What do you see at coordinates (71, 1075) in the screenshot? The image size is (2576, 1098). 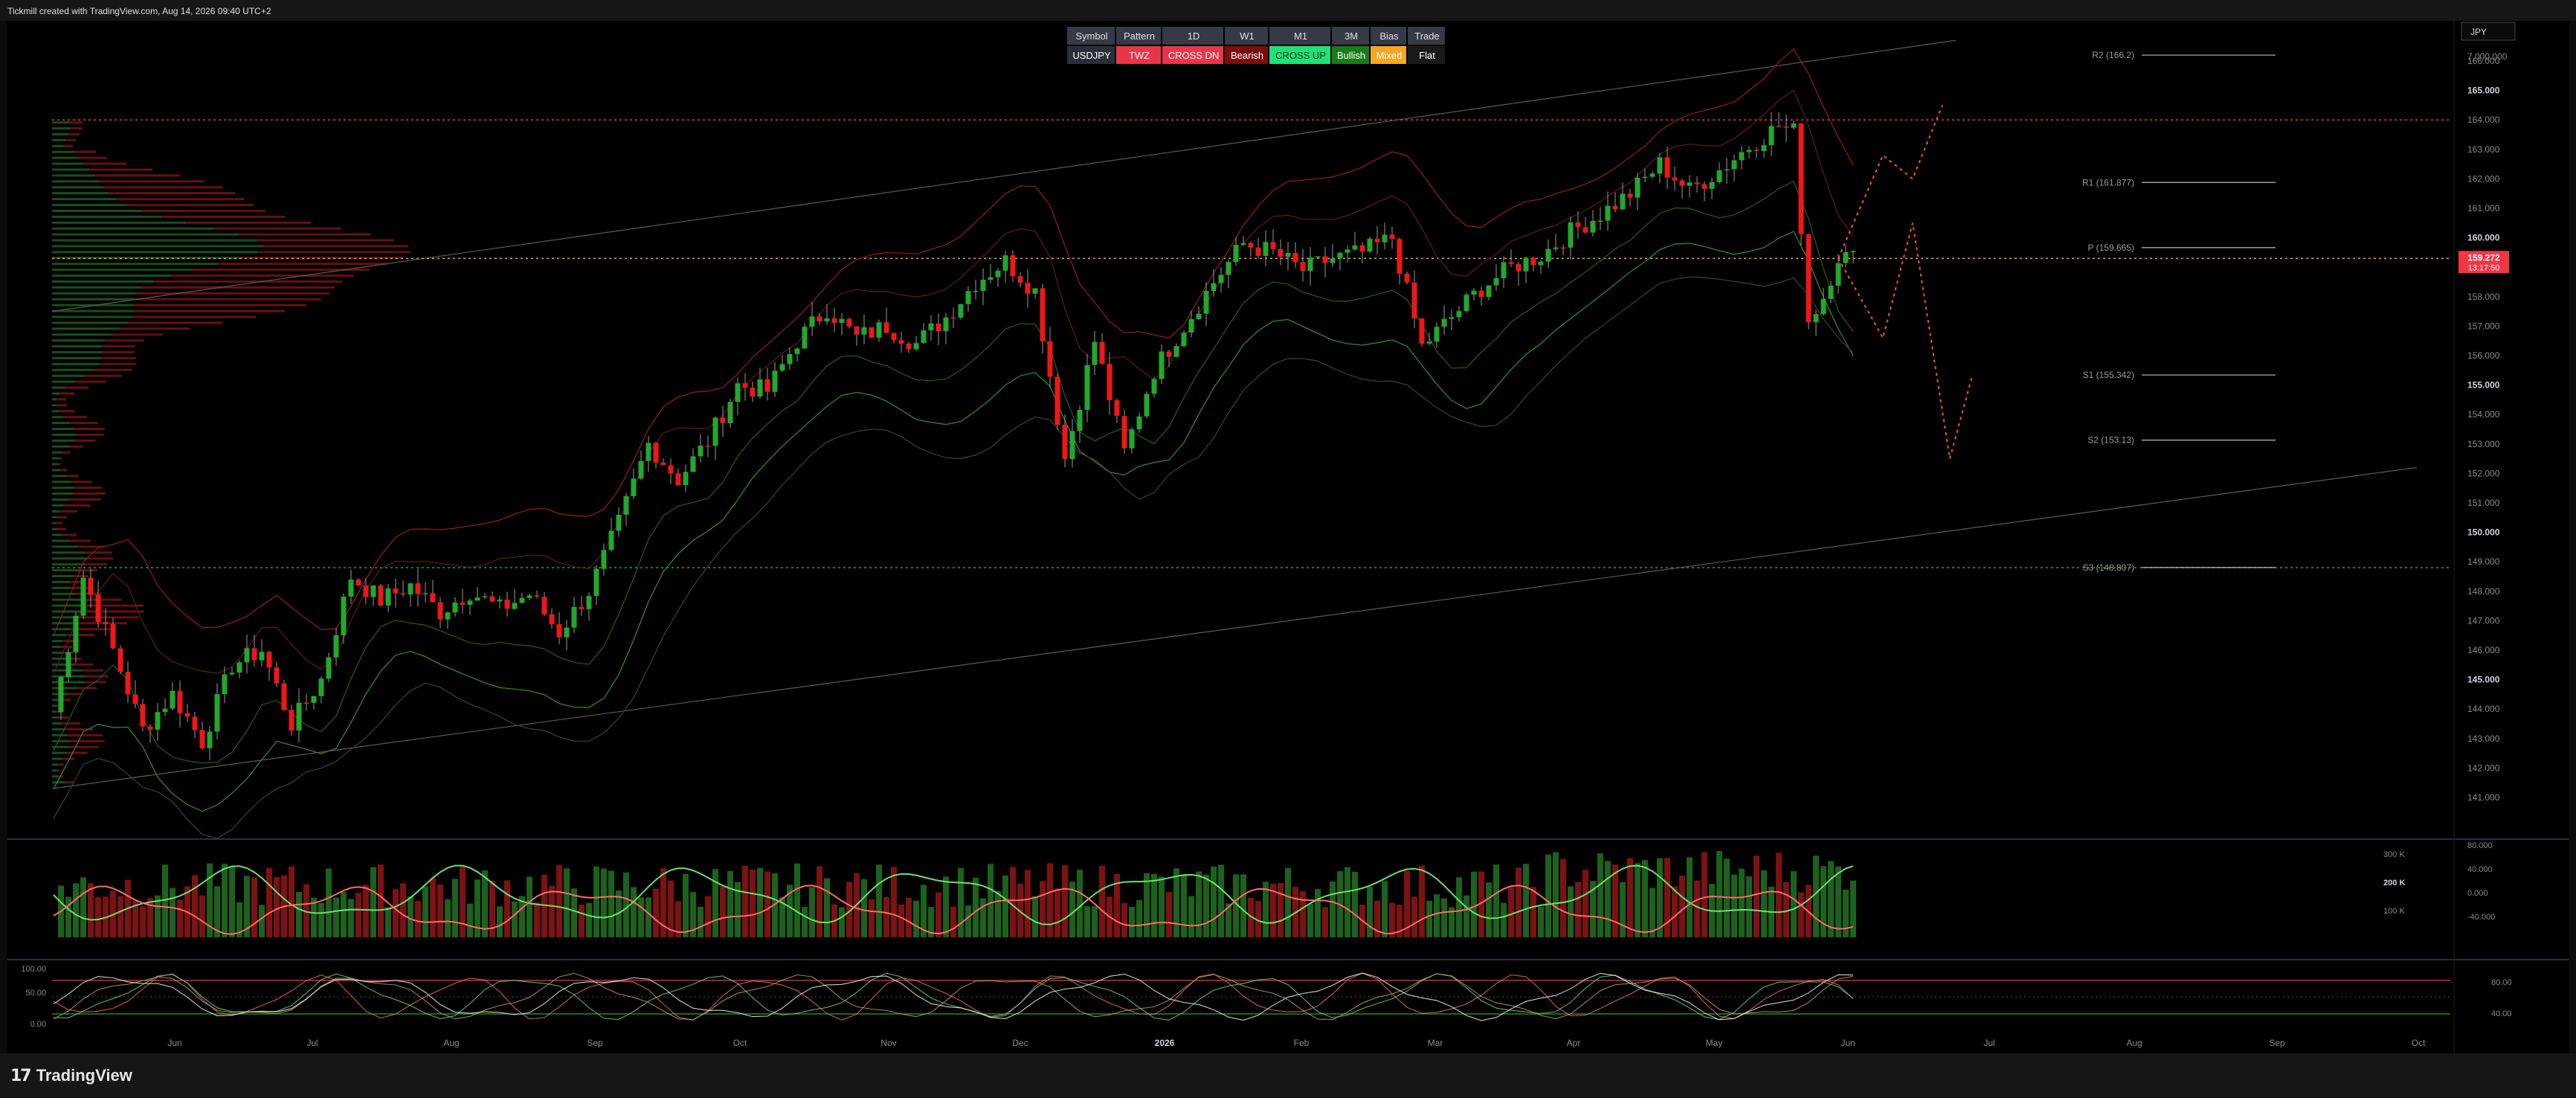 I see `tradingview-logo: 17 TradingView` at bounding box center [71, 1075].